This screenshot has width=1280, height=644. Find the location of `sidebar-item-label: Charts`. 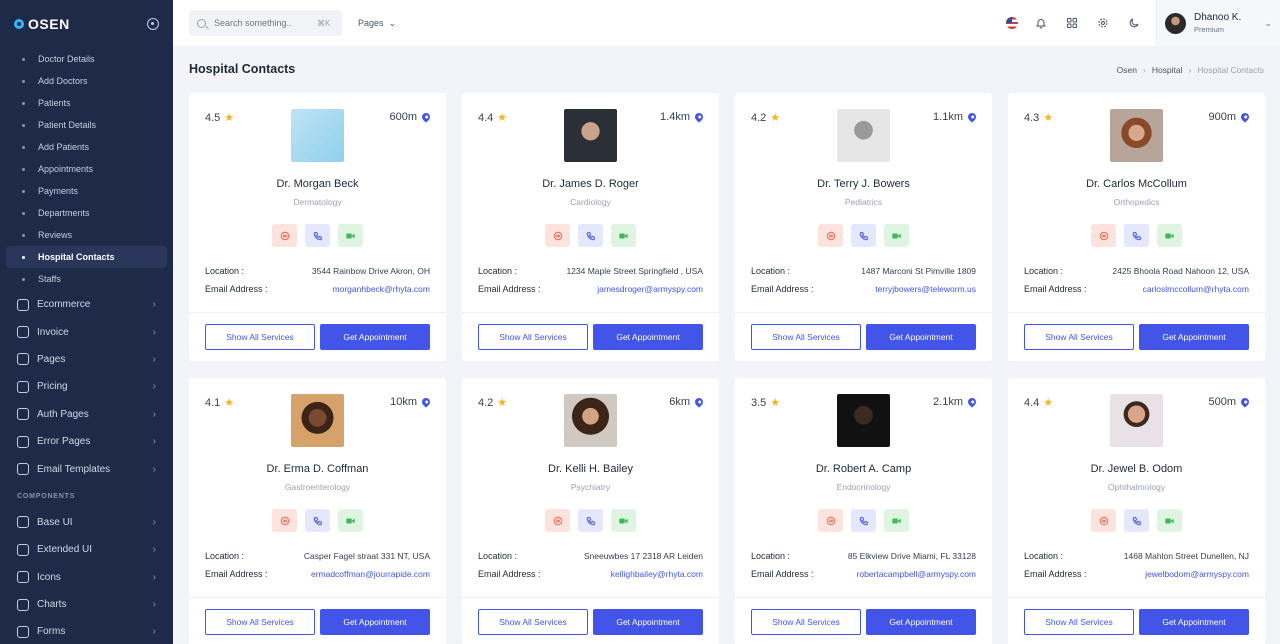

sidebar-item-label: Charts is located at coordinates (52, 605).